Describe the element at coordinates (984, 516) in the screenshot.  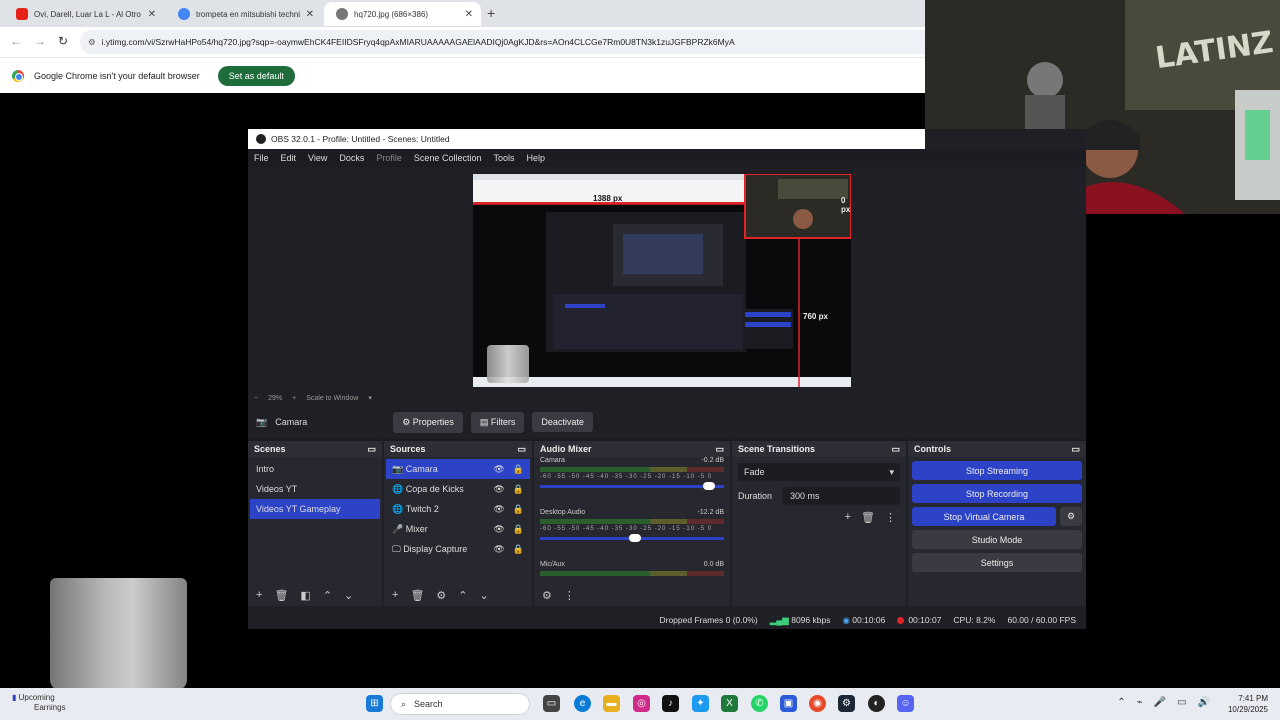
I see `stop-virtual-camera-button: Stop Virtual Camera` at that location.